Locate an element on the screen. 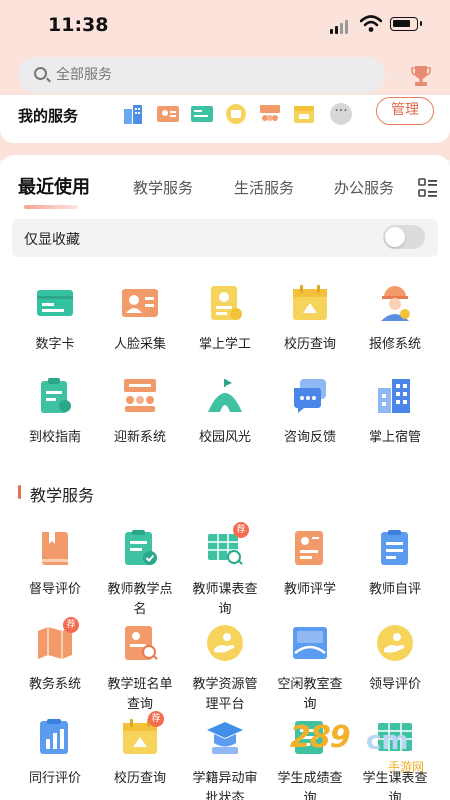 This screenshot has height=800, width=450. service-self-eval: 教师自评 is located at coordinates (395, 564).